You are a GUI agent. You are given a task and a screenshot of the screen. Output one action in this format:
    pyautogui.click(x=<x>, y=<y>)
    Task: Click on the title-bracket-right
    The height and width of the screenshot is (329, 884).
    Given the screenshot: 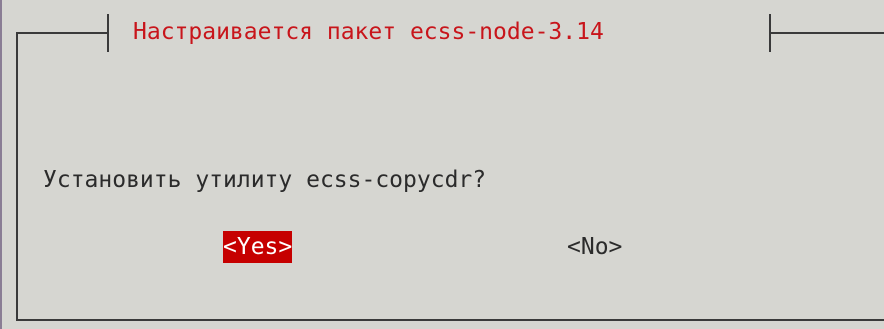 What is the action you would take?
    pyautogui.click(x=770, y=33)
    